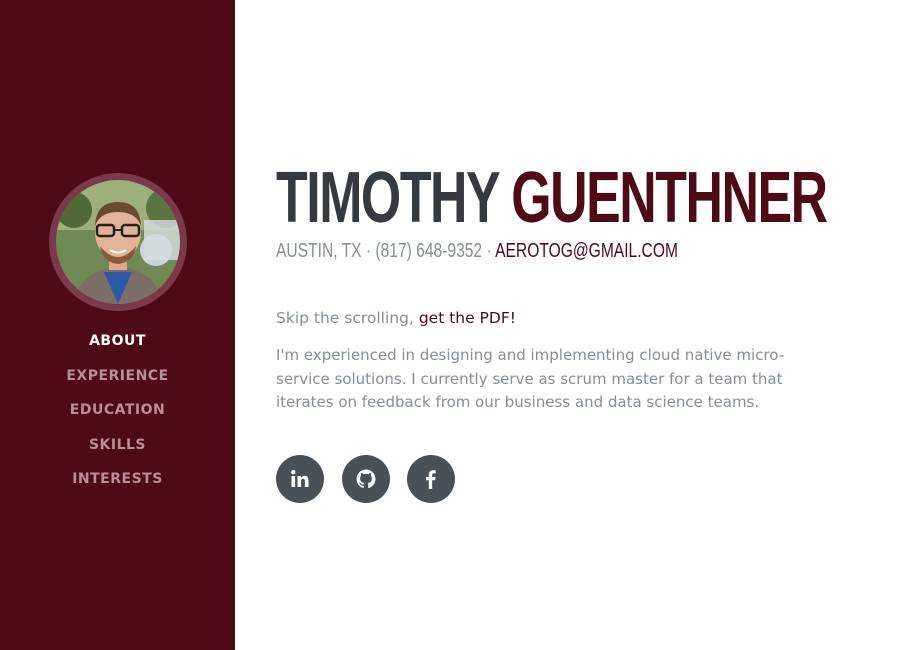  I want to click on skip-line: Skip the scrolling, get the PDF!, so click(556, 319).